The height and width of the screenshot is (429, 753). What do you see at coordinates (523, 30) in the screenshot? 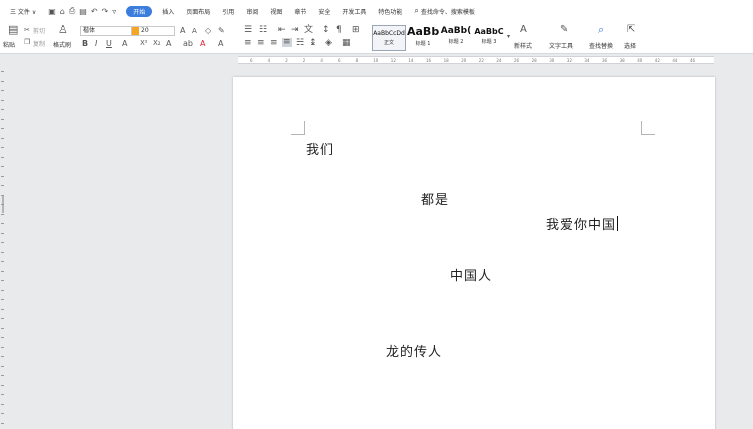
I see `new-style-icon: A` at bounding box center [523, 30].